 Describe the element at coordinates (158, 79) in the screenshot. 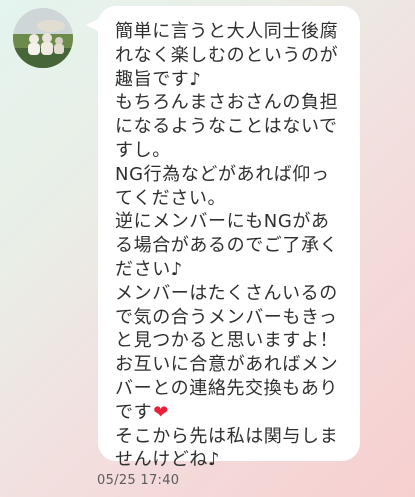

I see `message-line: 趣旨です♪` at that location.